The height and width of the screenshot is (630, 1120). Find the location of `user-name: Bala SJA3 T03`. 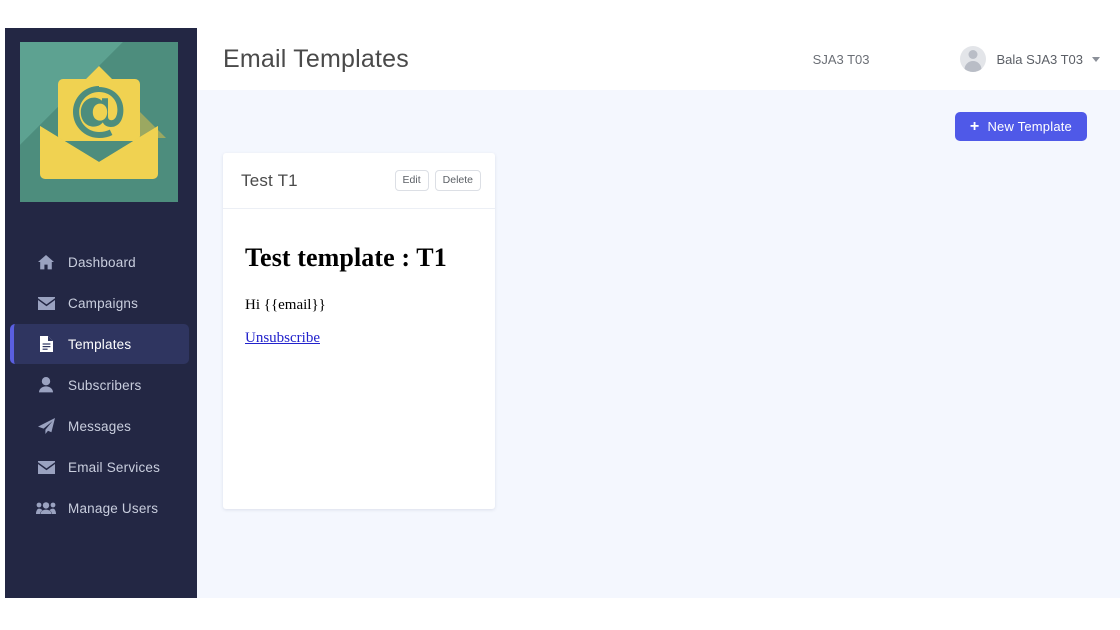

user-name: Bala SJA3 T03 is located at coordinates (1040, 59).